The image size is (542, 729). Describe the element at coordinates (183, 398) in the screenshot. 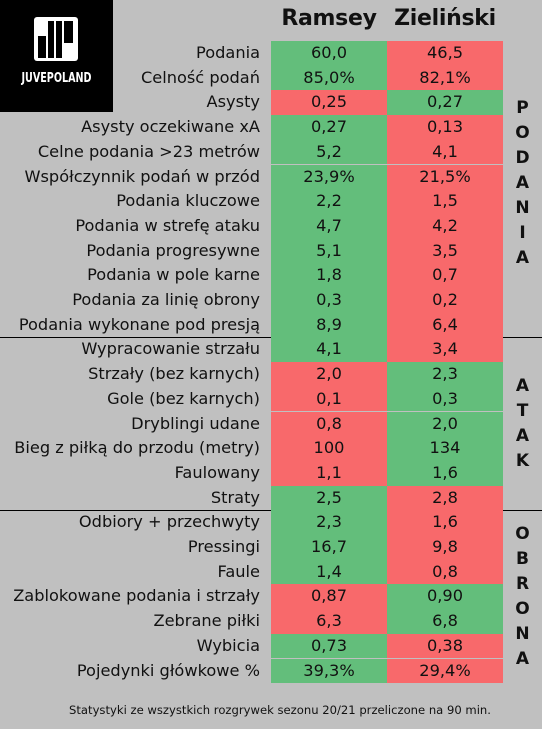

I see `stat-label: Gole (bez karnych)` at that location.